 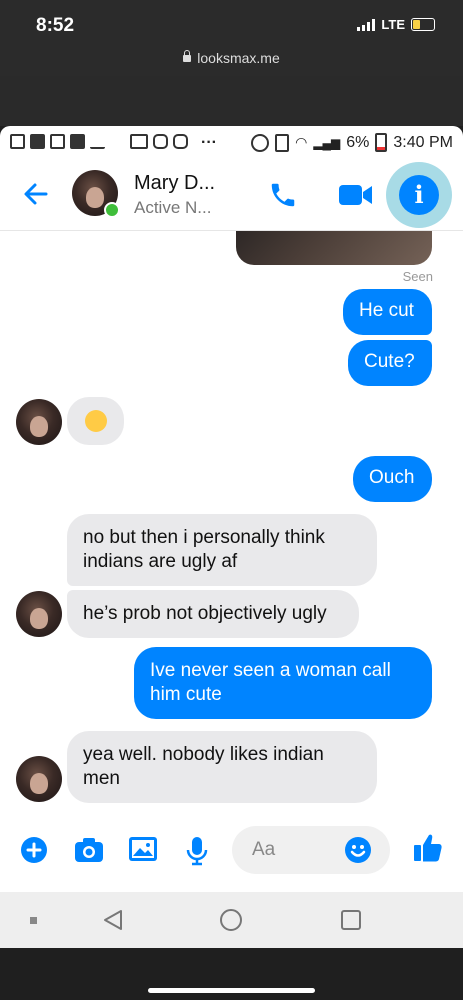 I want to click on signal-icon, so click(x=366, y=24).